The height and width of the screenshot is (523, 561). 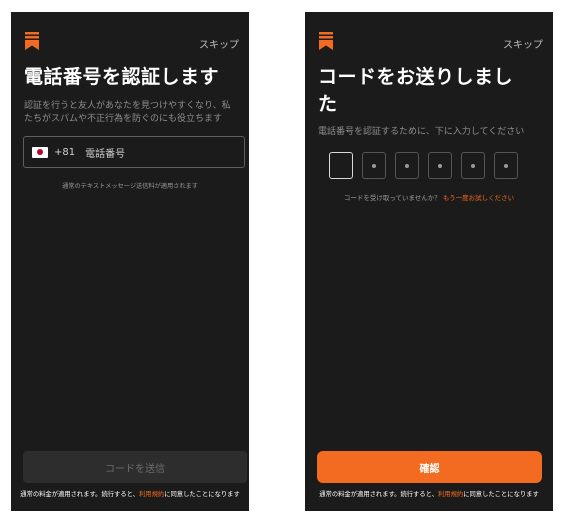 I want to click on title-line-1: コードをお送りしまし, so click(x=416, y=77).